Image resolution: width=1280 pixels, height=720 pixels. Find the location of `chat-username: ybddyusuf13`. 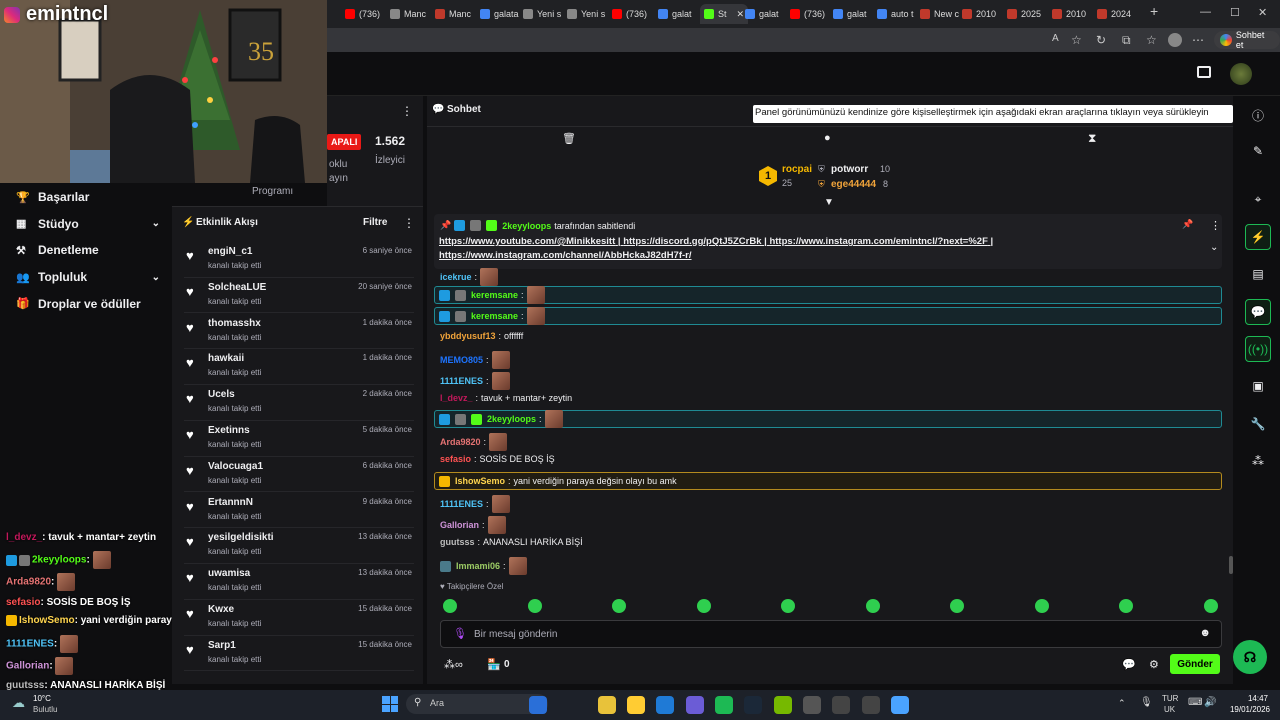

chat-username: ybddyusuf13 is located at coordinates (468, 336).